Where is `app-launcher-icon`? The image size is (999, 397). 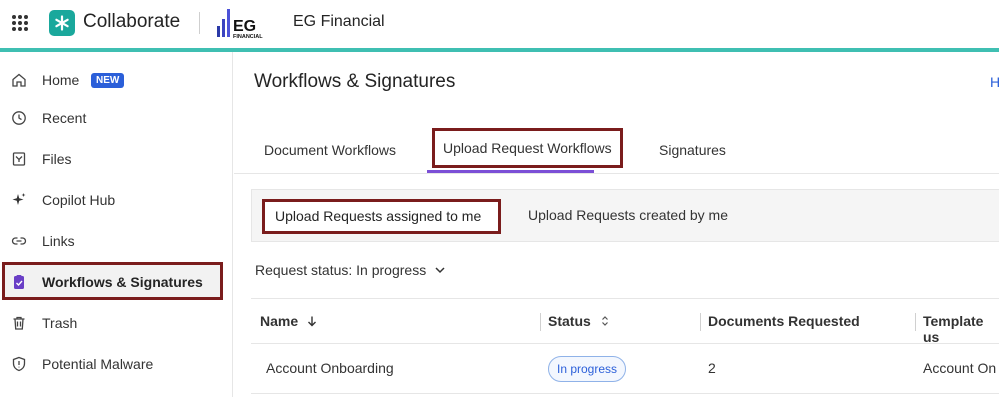
app-launcher-icon is located at coordinates (20, 23).